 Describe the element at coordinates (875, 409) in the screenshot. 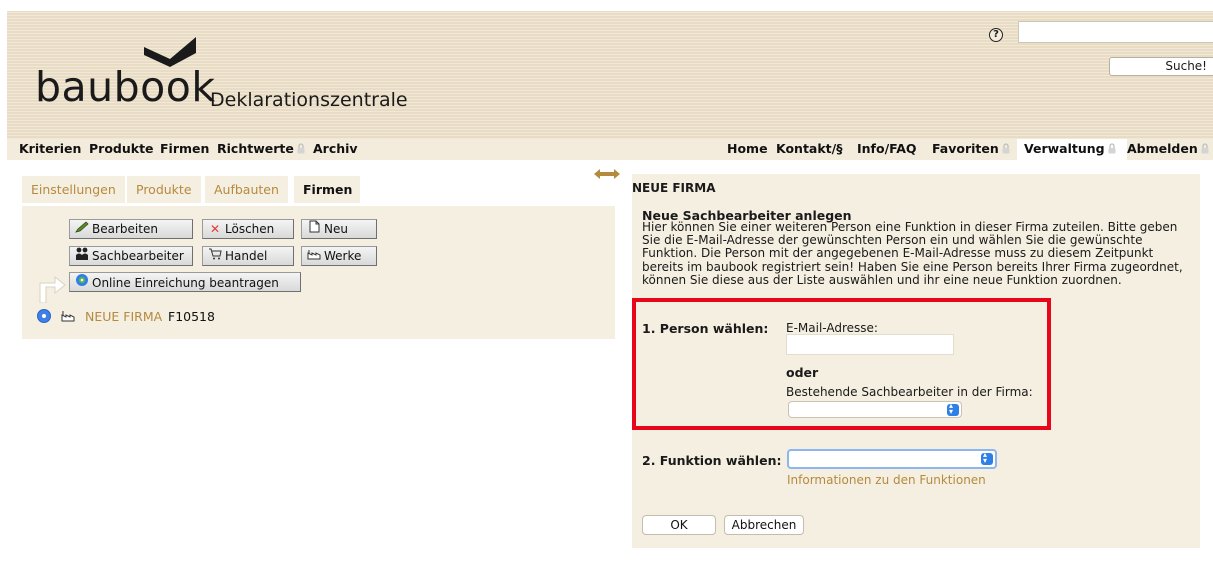

I see `existing-staff-select` at that location.